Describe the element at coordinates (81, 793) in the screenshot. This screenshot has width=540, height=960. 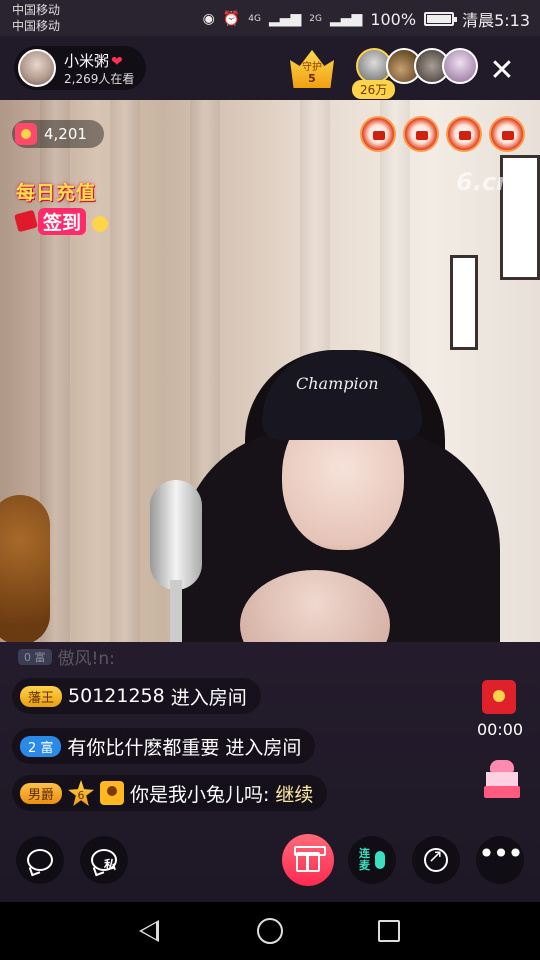
I see `level-star-icon: 6` at that location.